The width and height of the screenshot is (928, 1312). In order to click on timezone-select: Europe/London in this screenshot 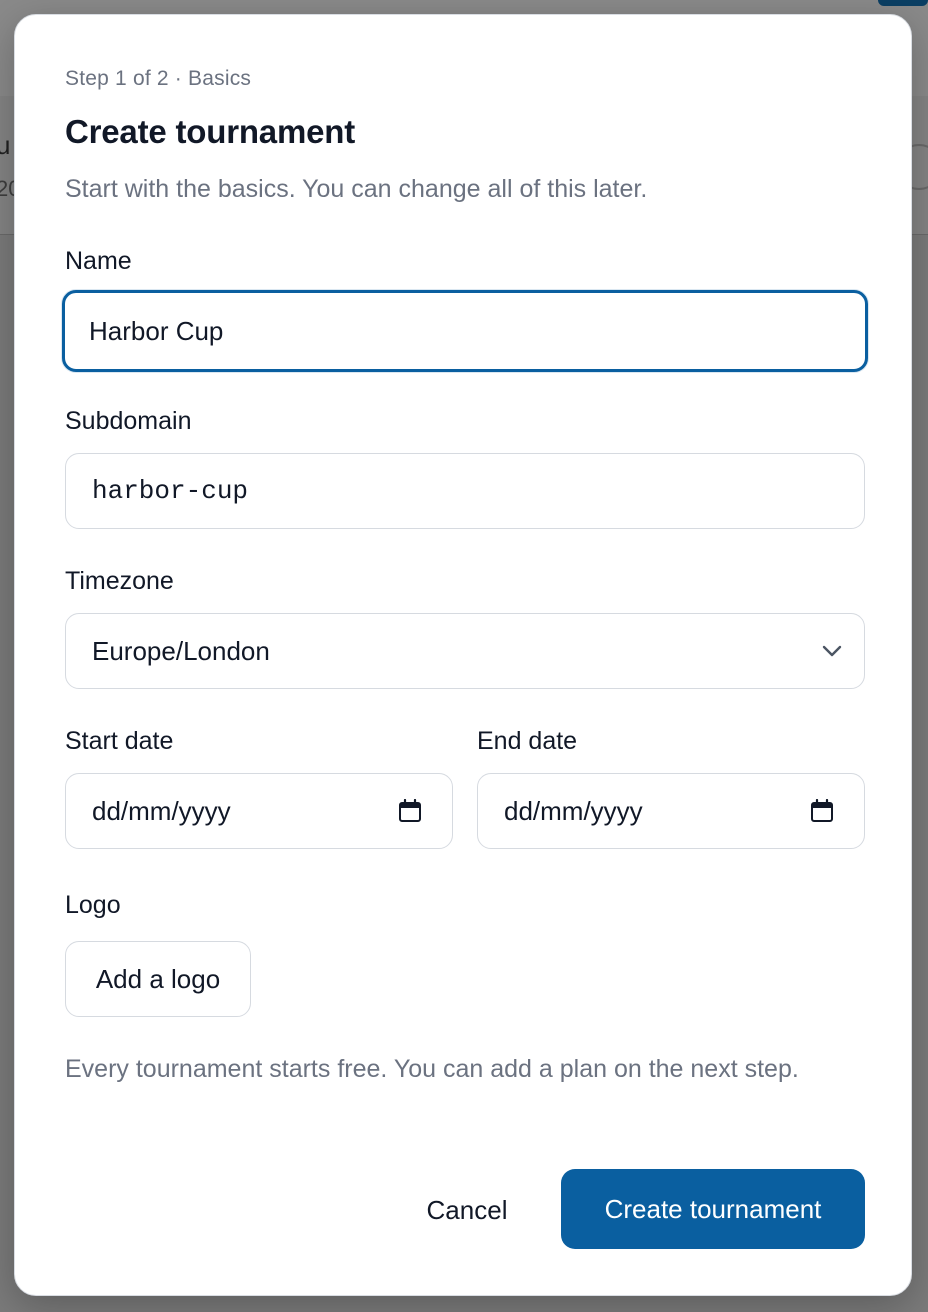, I will do `click(465, 651)`.